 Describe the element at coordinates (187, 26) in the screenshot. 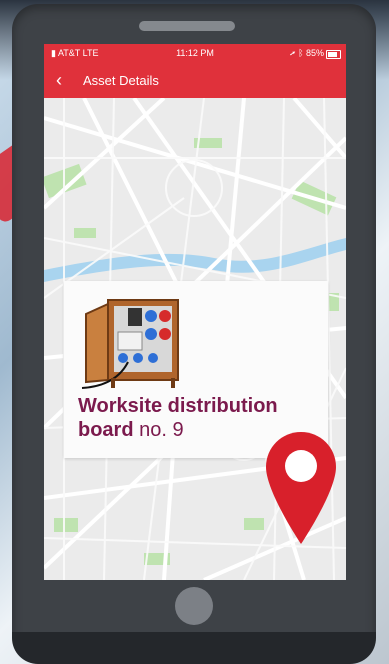

I see `phone-speaker` at that location.